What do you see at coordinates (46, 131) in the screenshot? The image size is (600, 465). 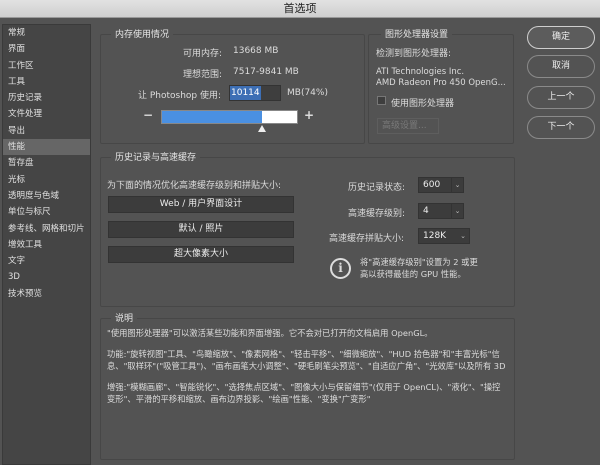 I see `sidebar-item-export: 导出` at bounding box center [46, 131].